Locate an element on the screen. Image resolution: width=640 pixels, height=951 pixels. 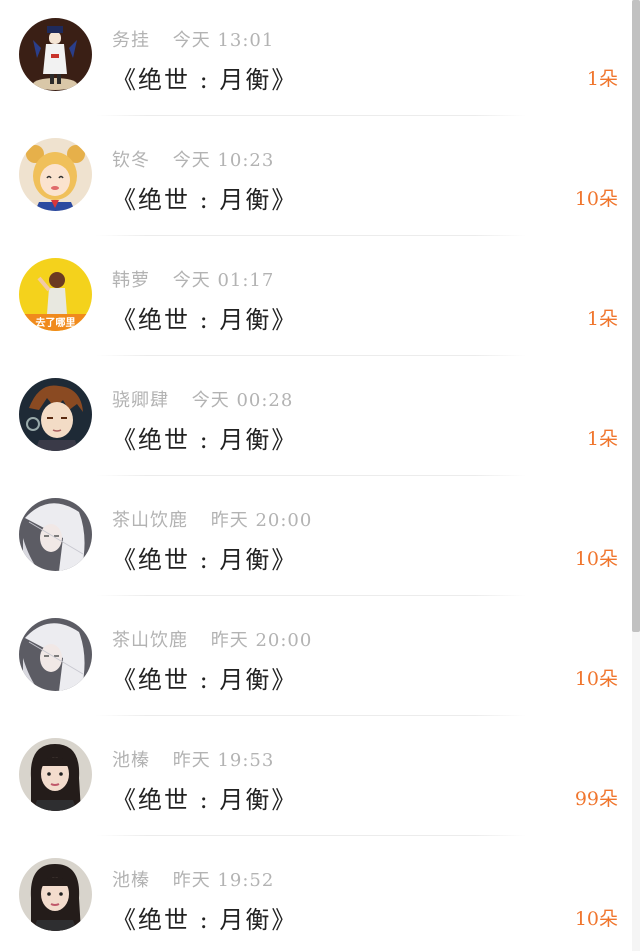
comment-time: 今天 10:23 is located at coordinates (223, 160).